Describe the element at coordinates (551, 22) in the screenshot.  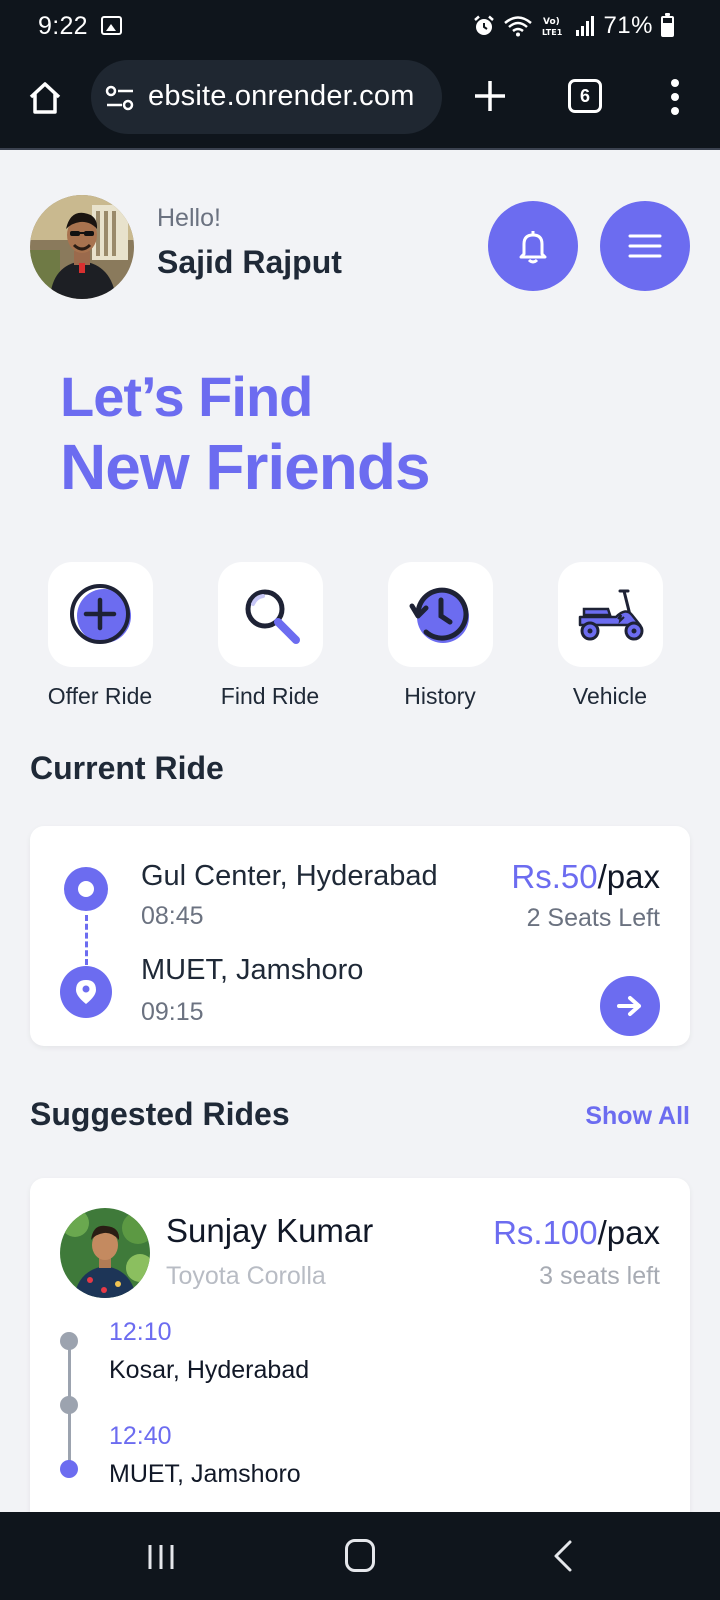
I see `svg-text: Vo)` at that location.